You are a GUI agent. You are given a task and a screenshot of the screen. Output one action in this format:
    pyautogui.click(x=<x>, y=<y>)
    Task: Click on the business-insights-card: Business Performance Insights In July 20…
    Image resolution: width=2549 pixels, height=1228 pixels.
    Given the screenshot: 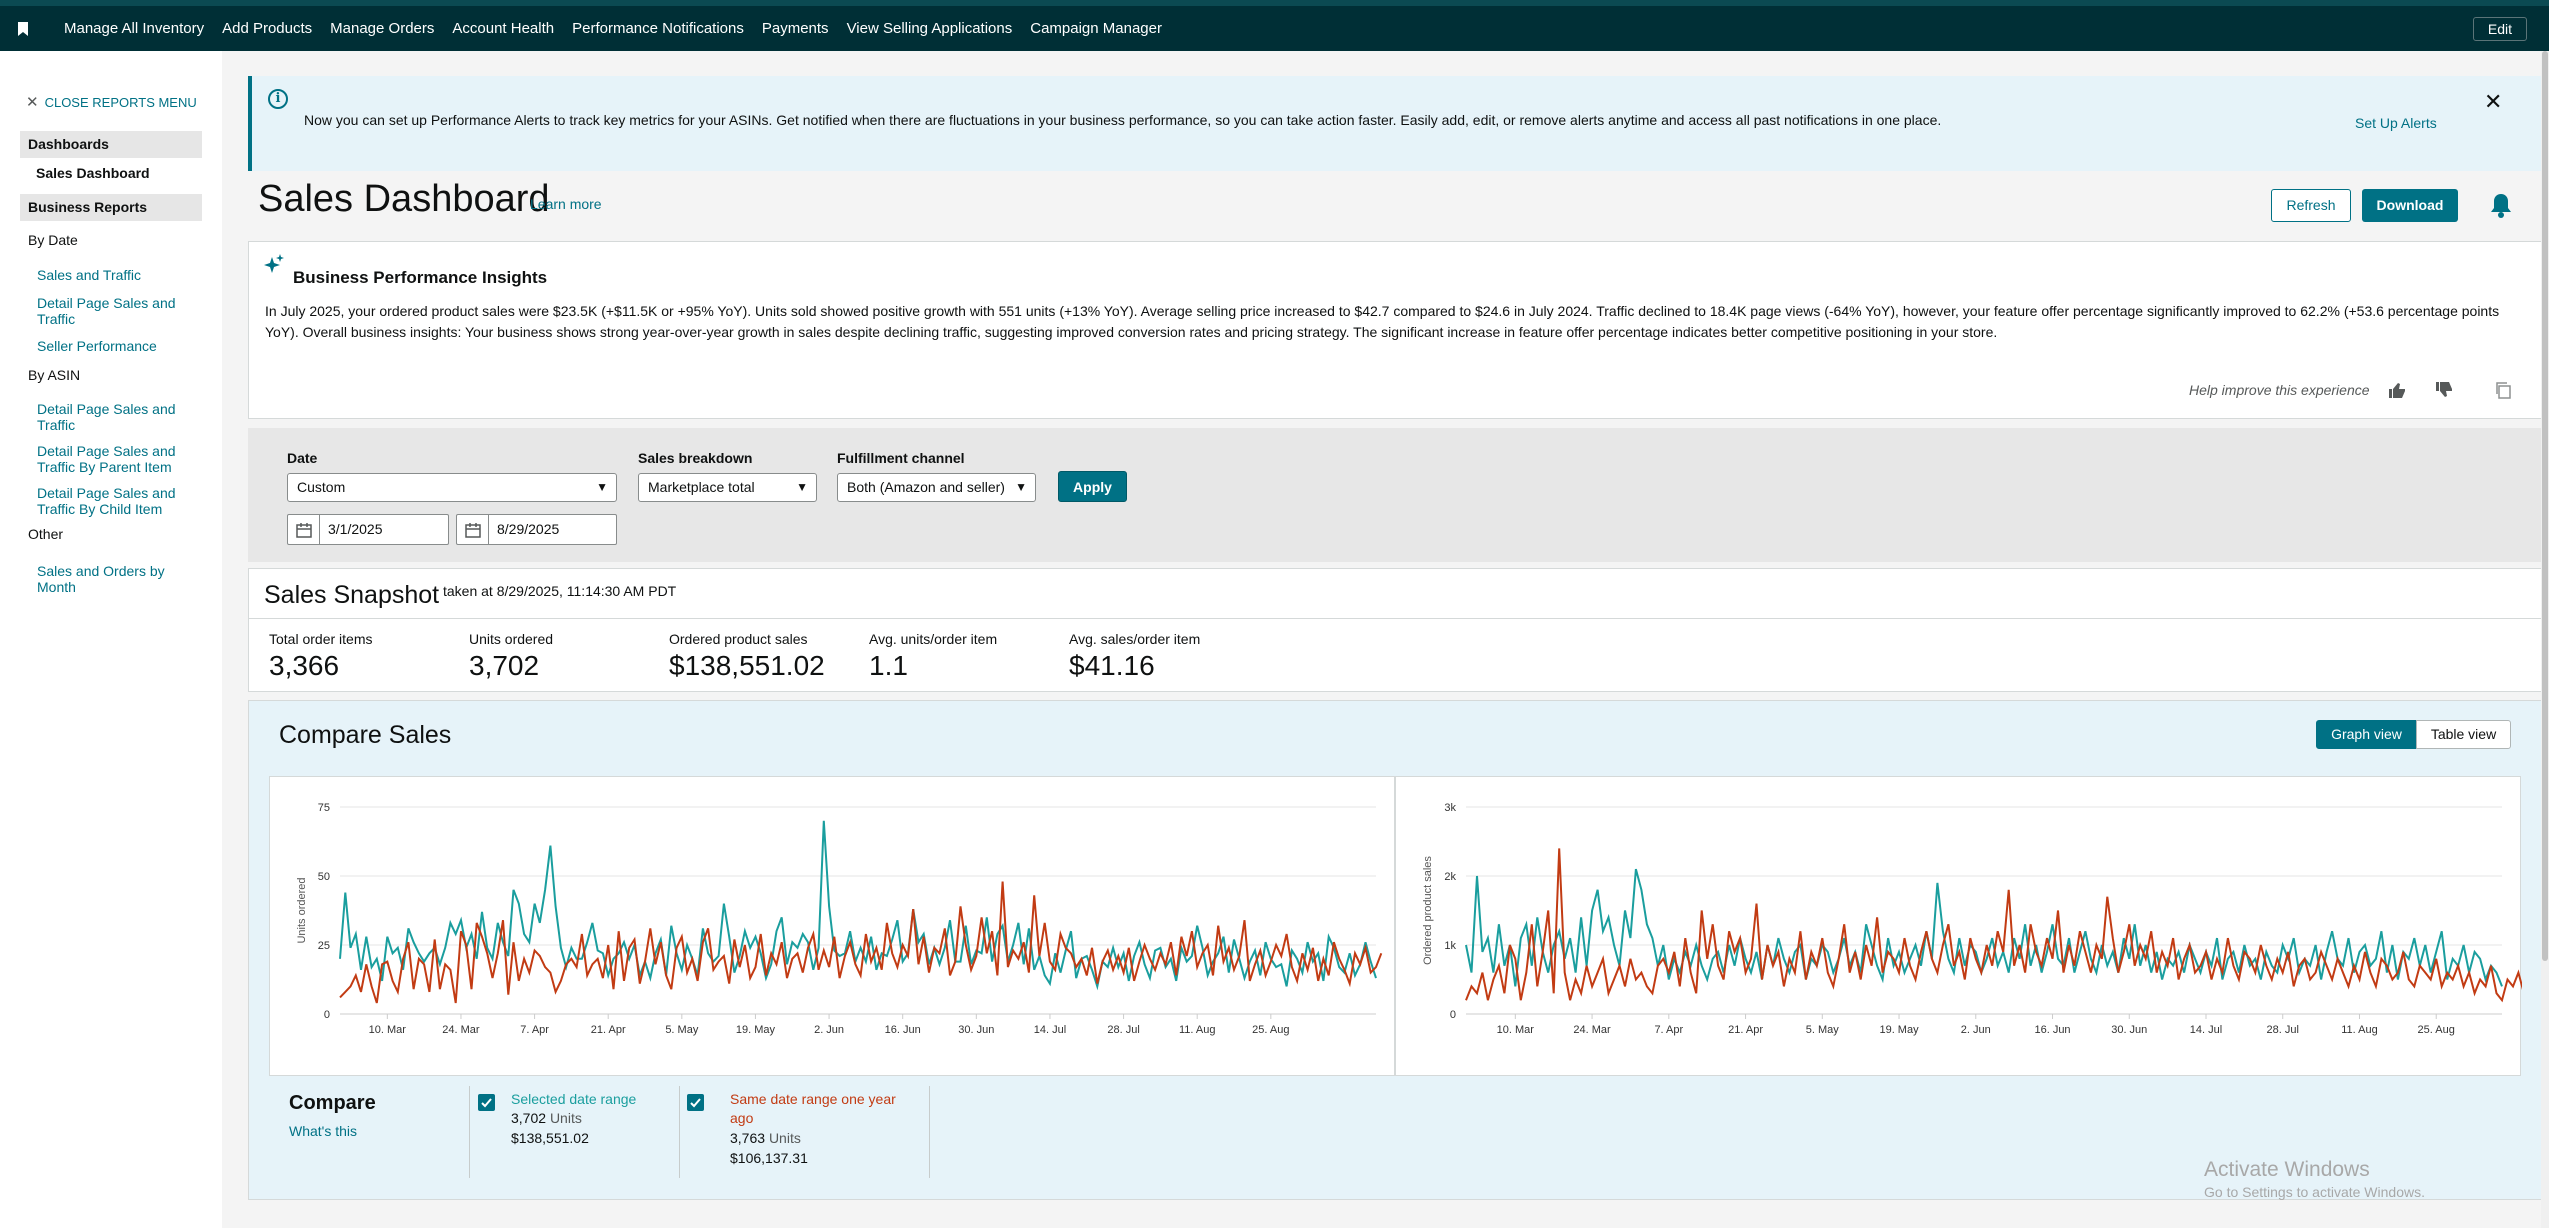 What is the action you would take?
    pyautogui.click(x=1395, y=330)
    